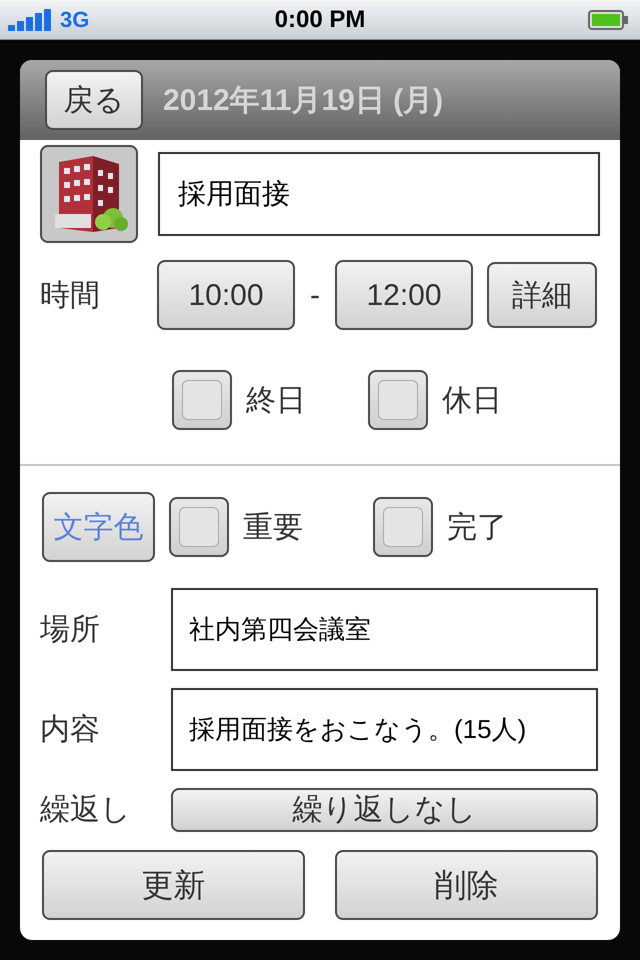  What do you see at coordinates (379, 194) in the screenshot?
I see `title-field: 採用面接` at bounding box center [379, 194].